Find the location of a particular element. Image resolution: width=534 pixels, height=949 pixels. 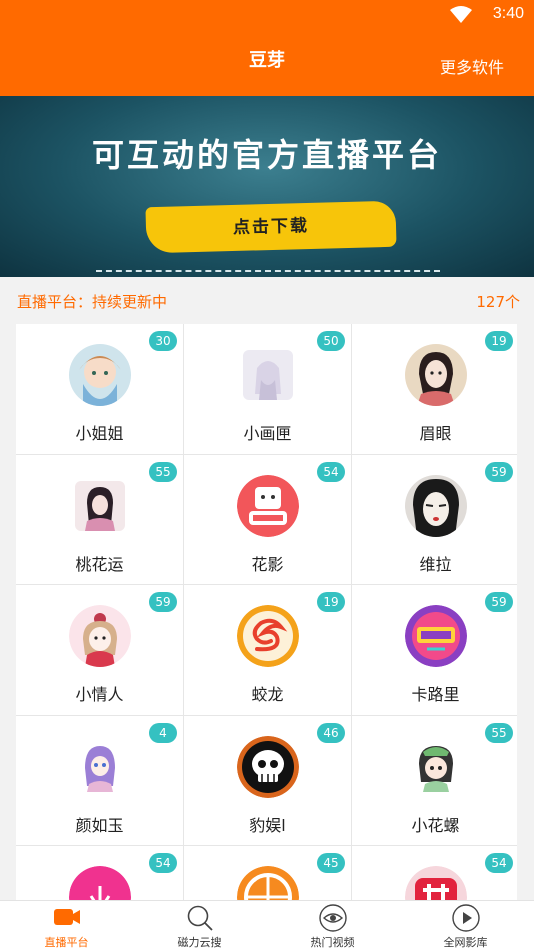

platform-card: 54 花影 is located at coordinates (267, 519).